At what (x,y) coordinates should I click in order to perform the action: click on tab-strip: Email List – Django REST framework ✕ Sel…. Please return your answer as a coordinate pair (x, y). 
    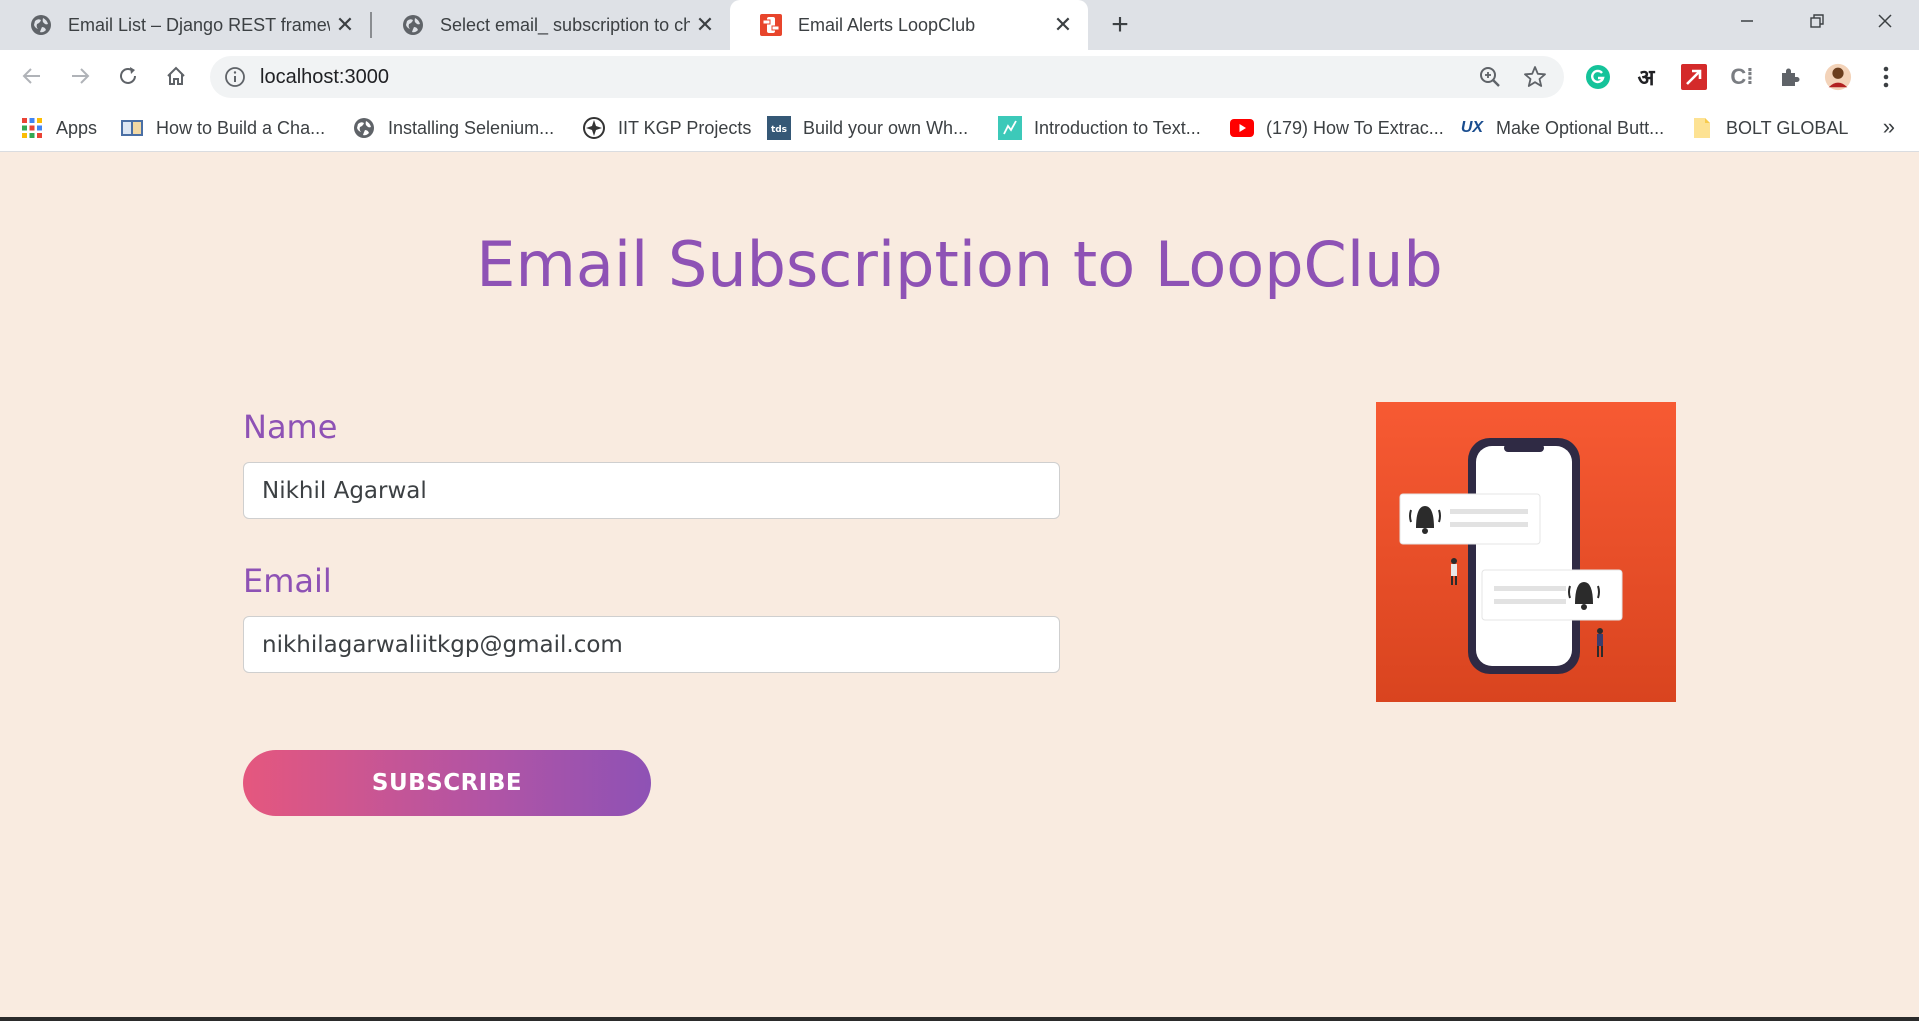
    Looking at the image, I should click on (959, 25).